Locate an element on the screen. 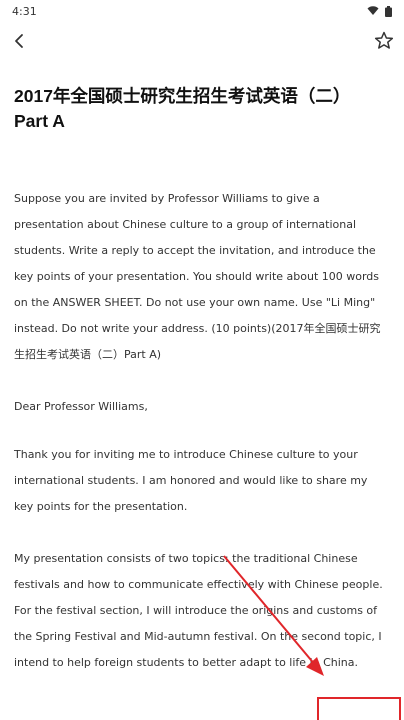 This screenshot has width=404, height=720. star-icon is located at coordinates (384, 40).